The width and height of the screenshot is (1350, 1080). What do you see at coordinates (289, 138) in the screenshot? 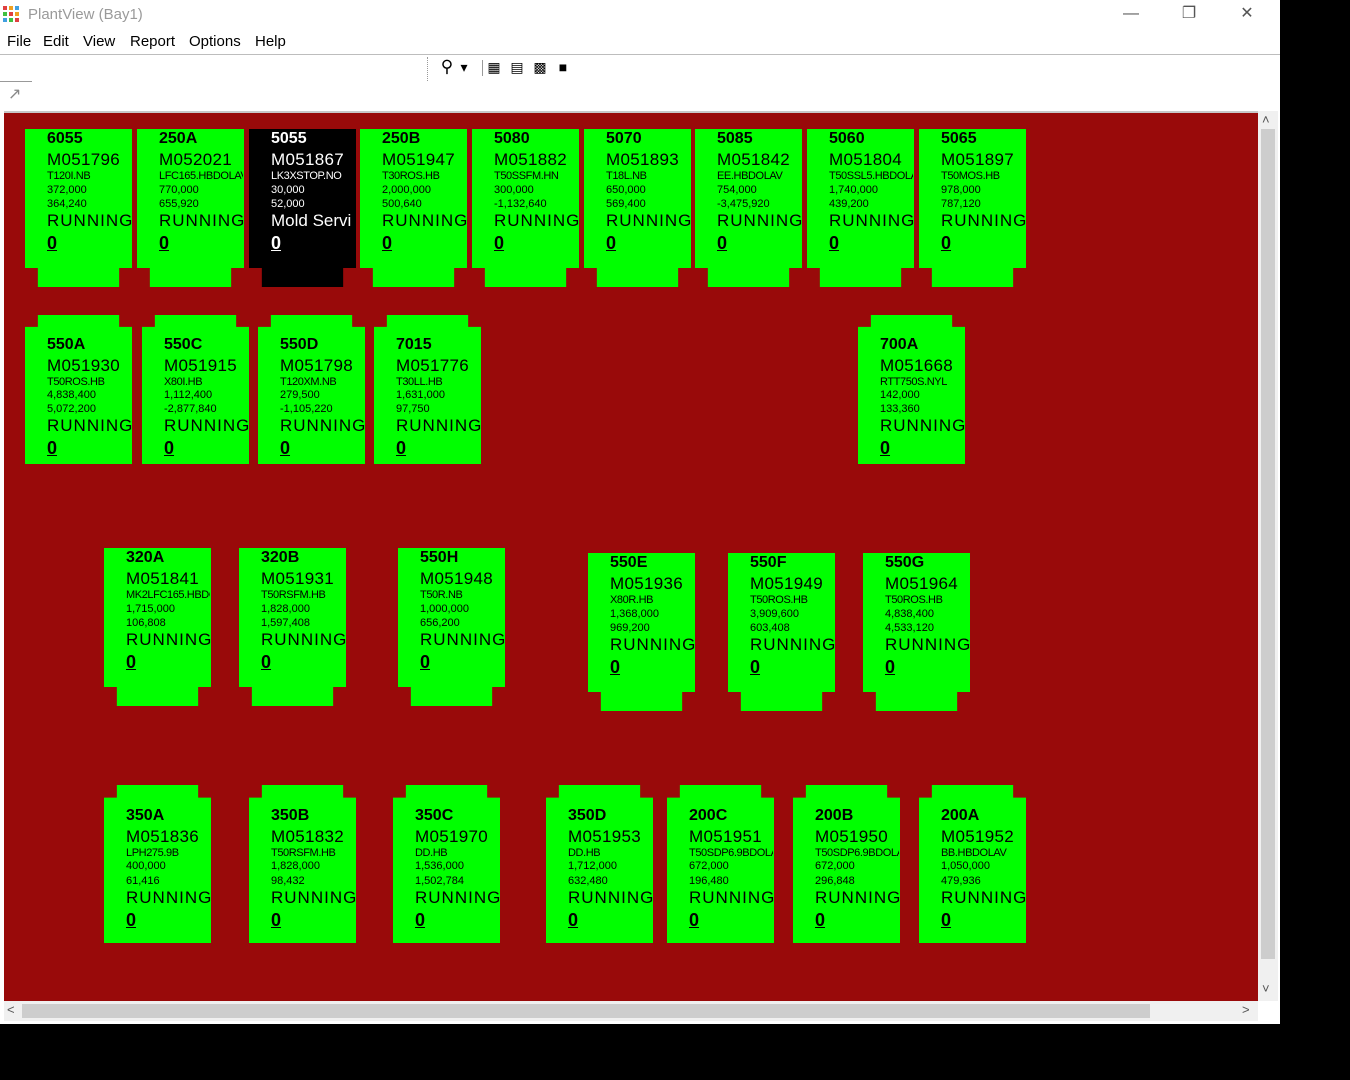
I see `machine-id: 5055` at bounding box center [289, 138].